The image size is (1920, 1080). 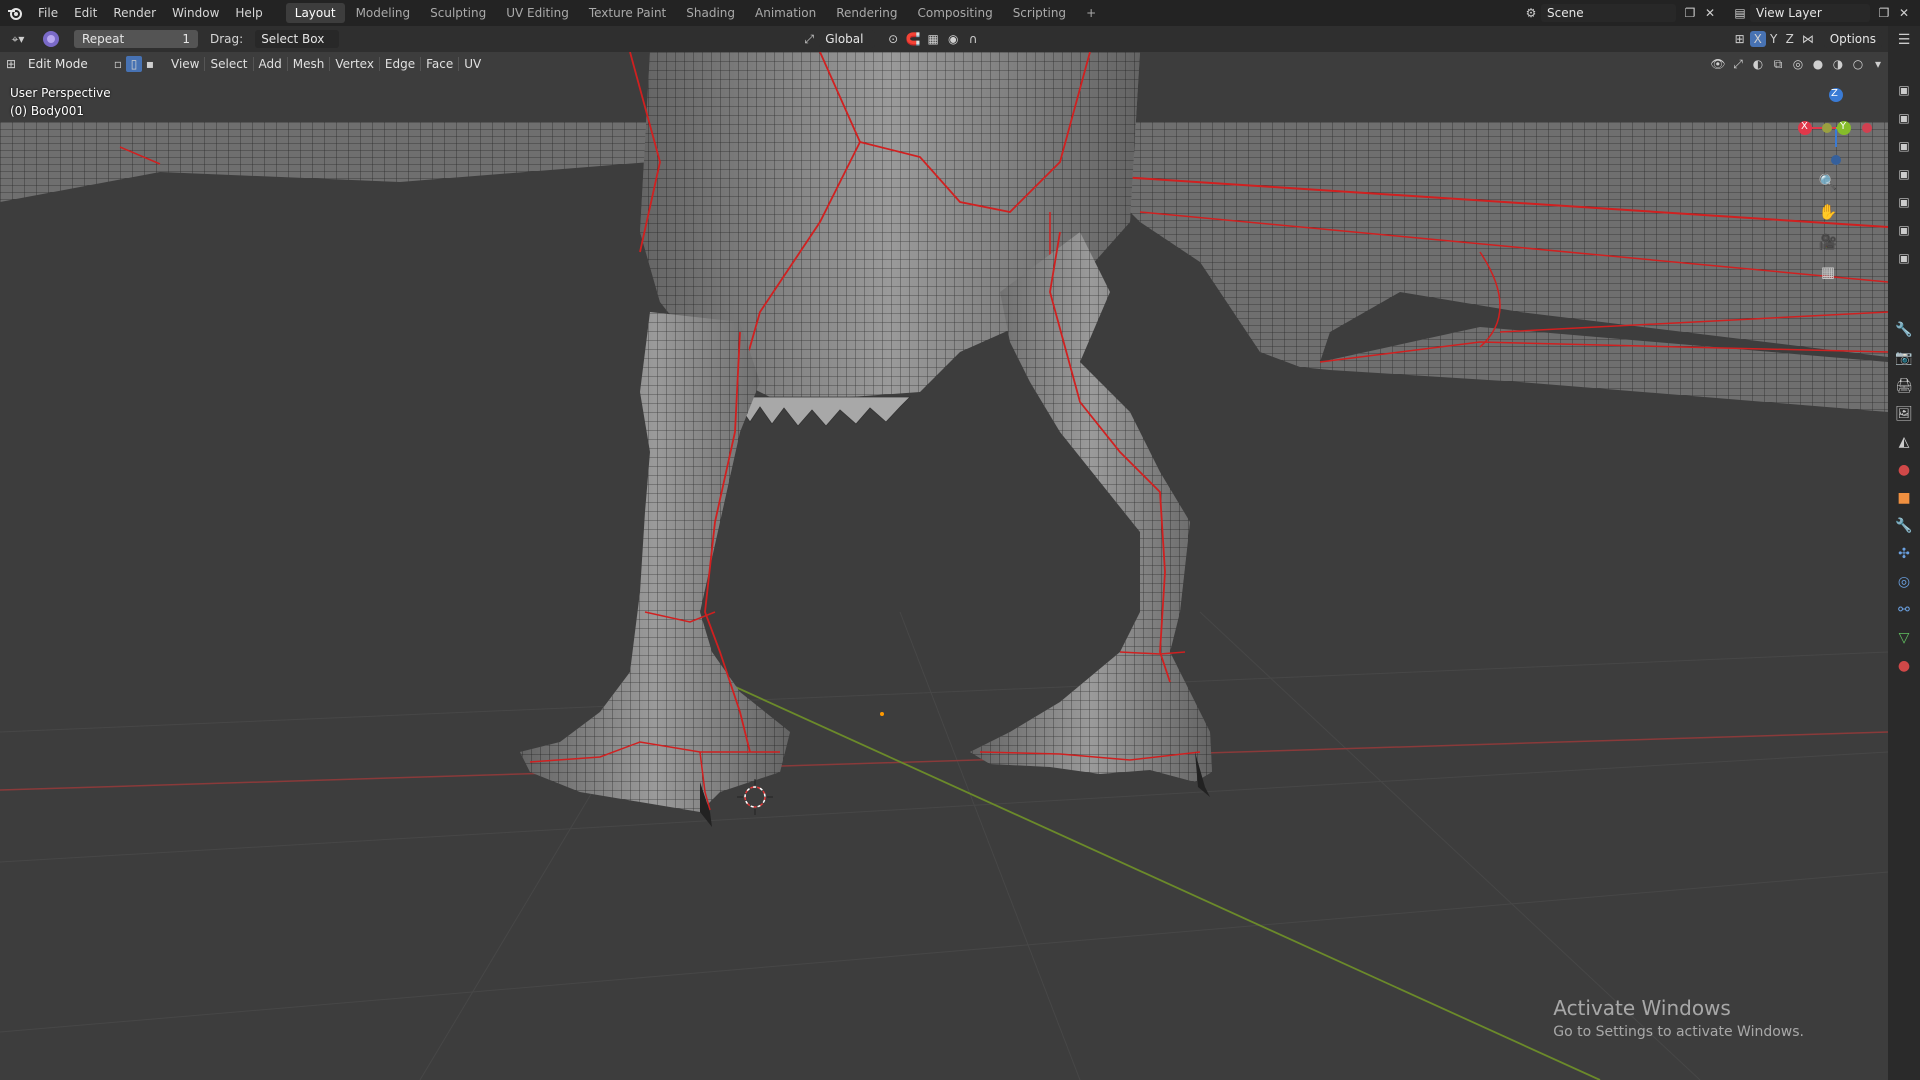 I want to click on face-select-icon: ▪, so click(x=150, y=64).